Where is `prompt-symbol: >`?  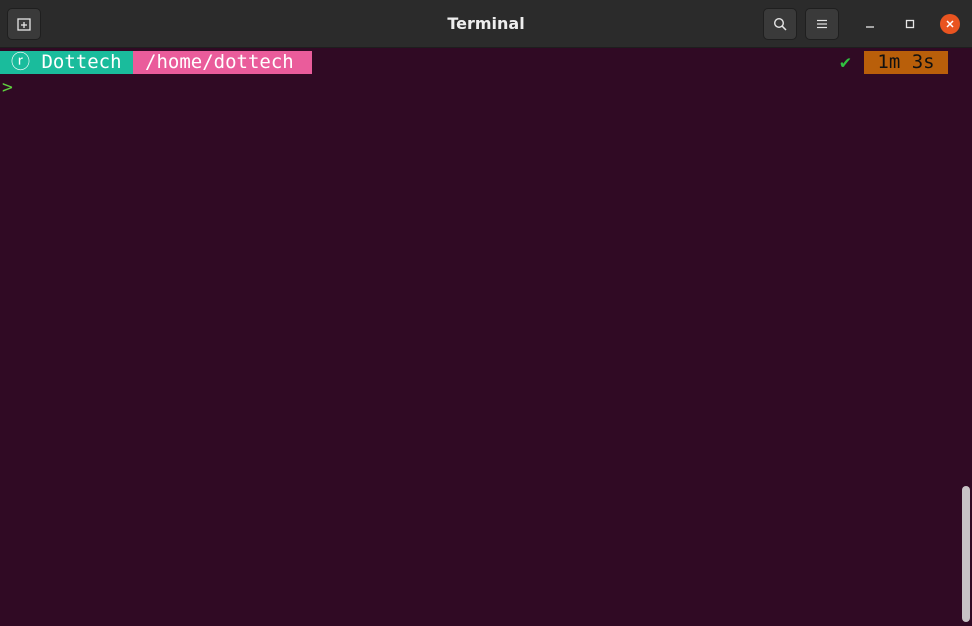 prompt-symbol: > is located at coordinates (7, 87).